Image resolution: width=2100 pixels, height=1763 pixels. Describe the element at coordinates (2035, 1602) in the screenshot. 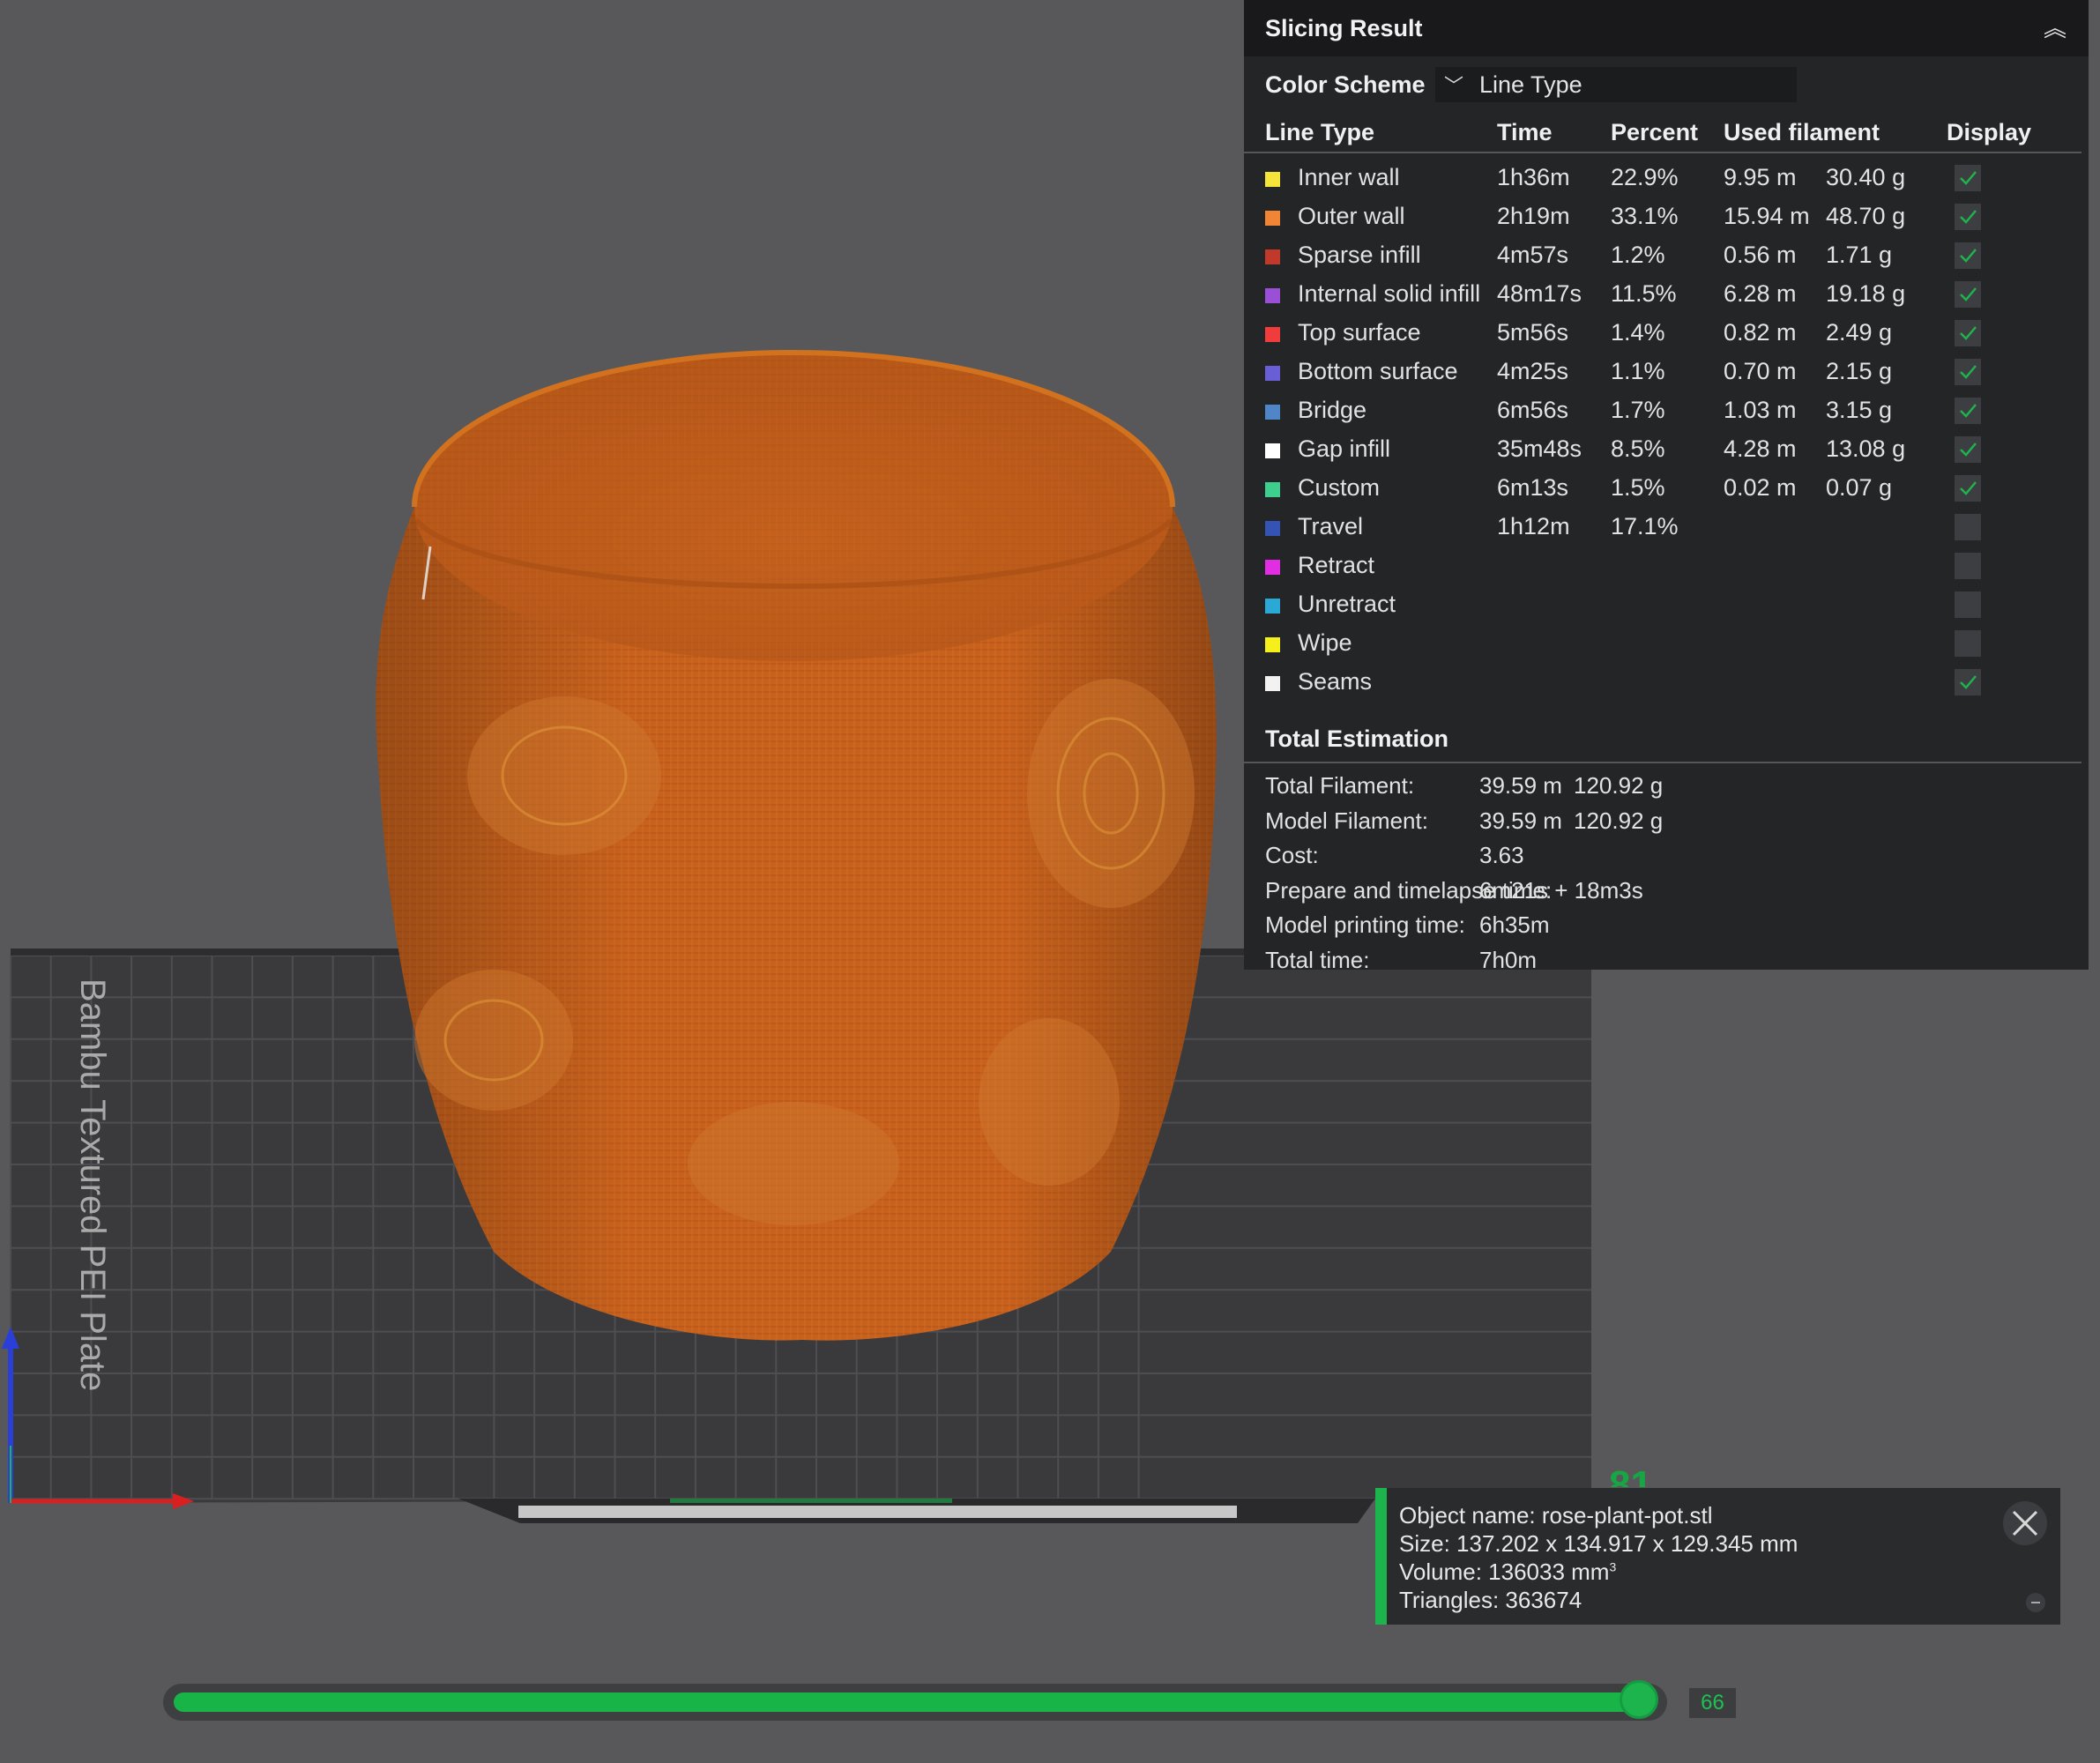

I see `minimize-icon` at that location.